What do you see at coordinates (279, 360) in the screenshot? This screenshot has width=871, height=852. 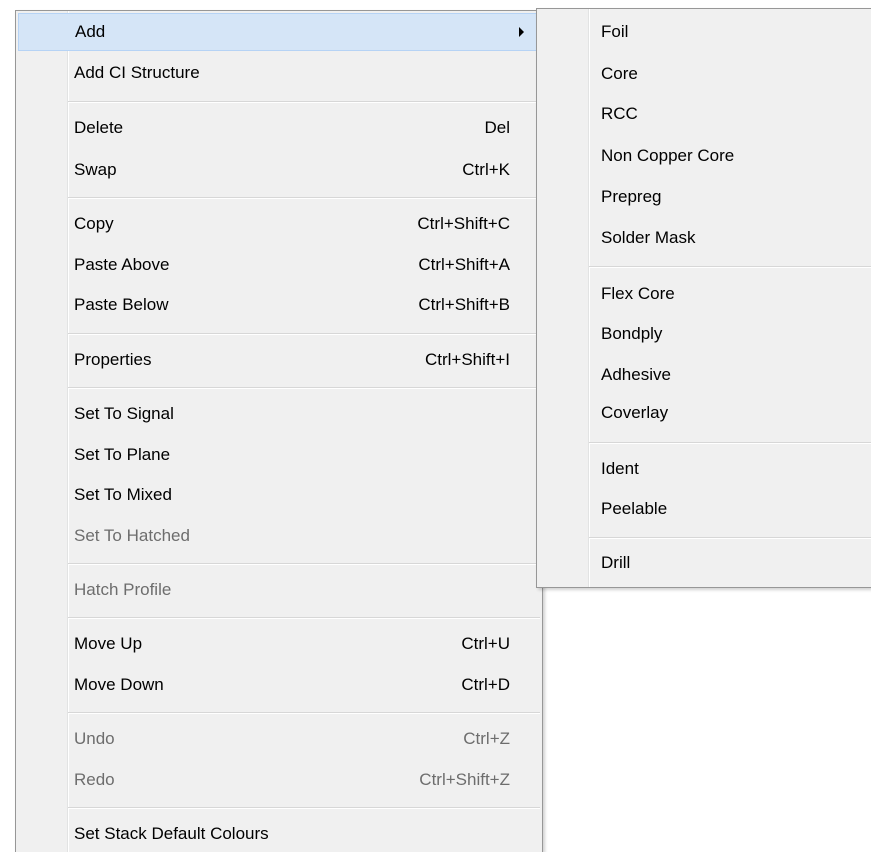 I see `menu-item-properties: Properties Ctrl+Shift+I` at bounding box center [279, 360].